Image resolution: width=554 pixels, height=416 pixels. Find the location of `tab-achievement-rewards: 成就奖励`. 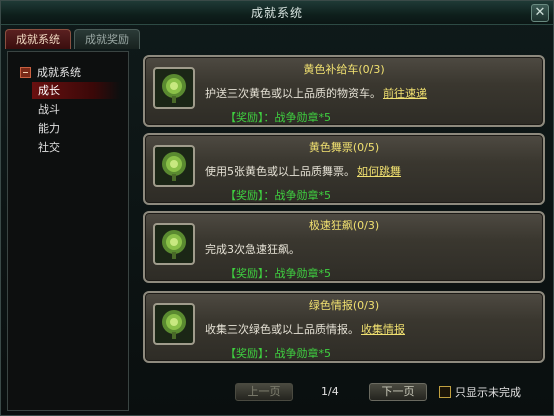

tab-achievement-rewards: 成就奖励 is located at coordinates (107, 39).